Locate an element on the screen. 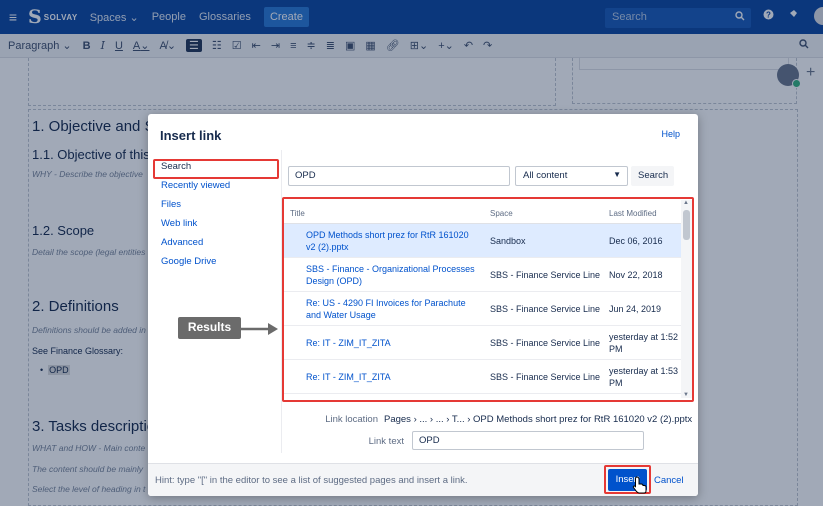 This screenshot has height=506, width=823. content-filter-value: All content is located at coordinates (545, 175).